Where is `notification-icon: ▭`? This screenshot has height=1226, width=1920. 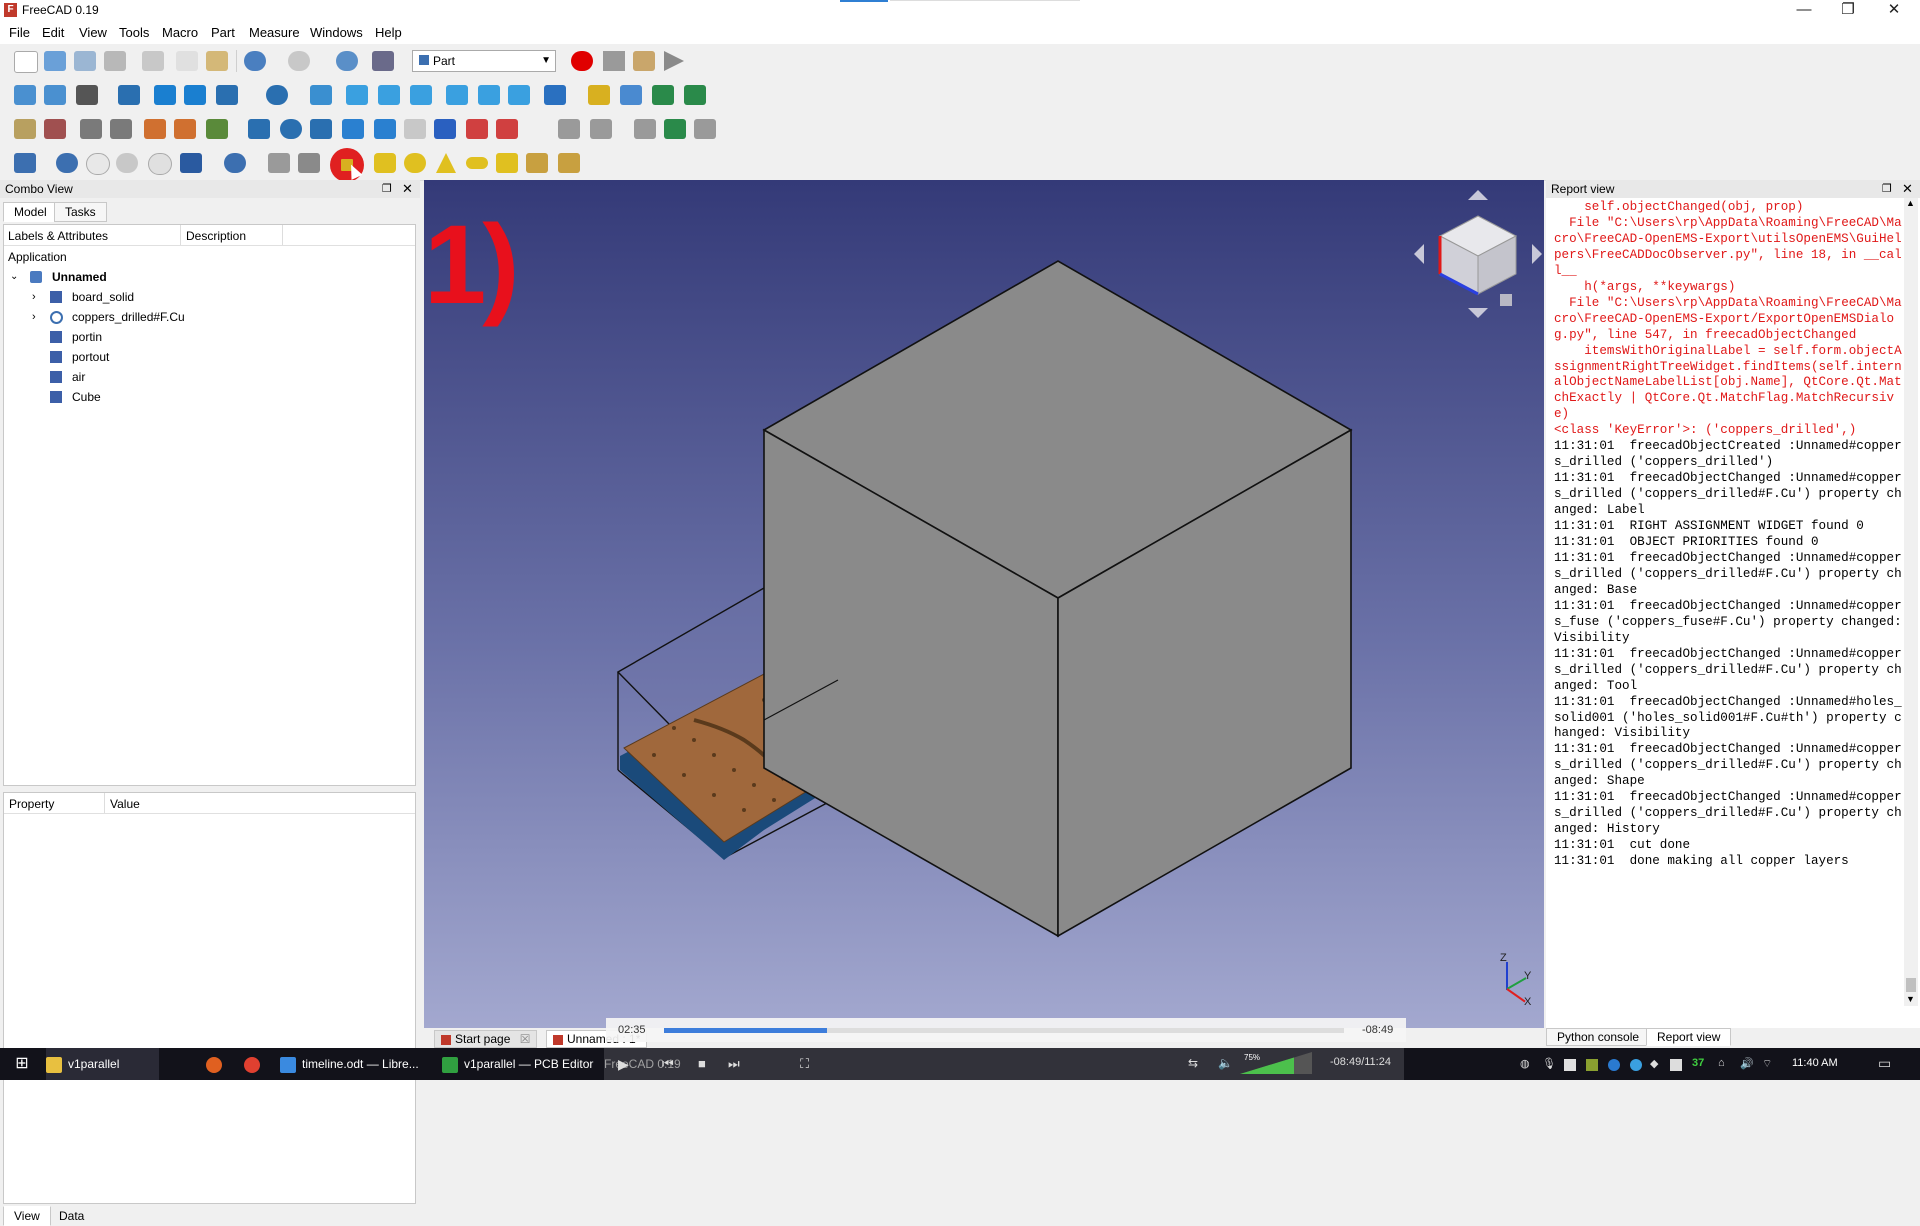
notification-icon: ▭ is located at coordinates (1884, 1063).